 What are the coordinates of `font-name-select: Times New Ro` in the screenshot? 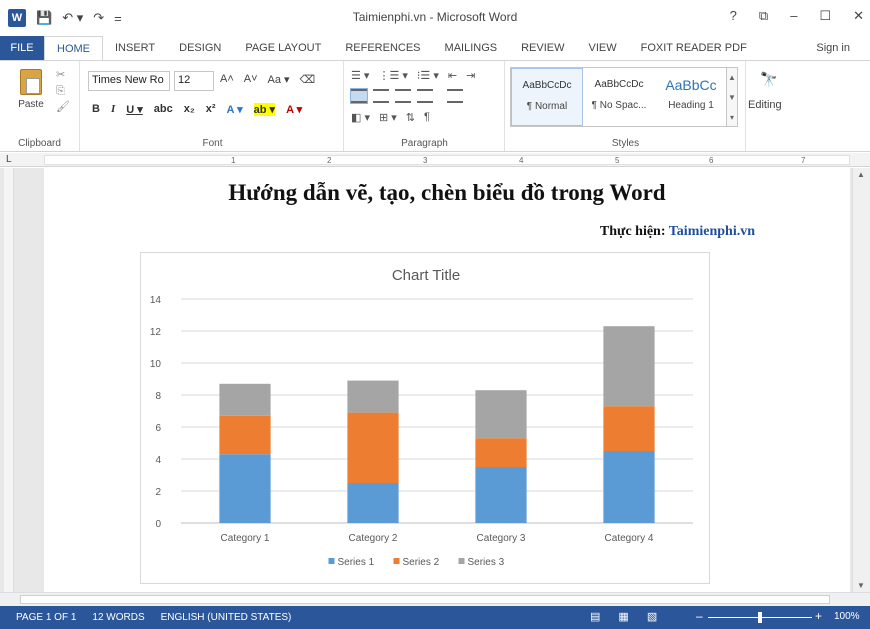 It's located at (129, 81).